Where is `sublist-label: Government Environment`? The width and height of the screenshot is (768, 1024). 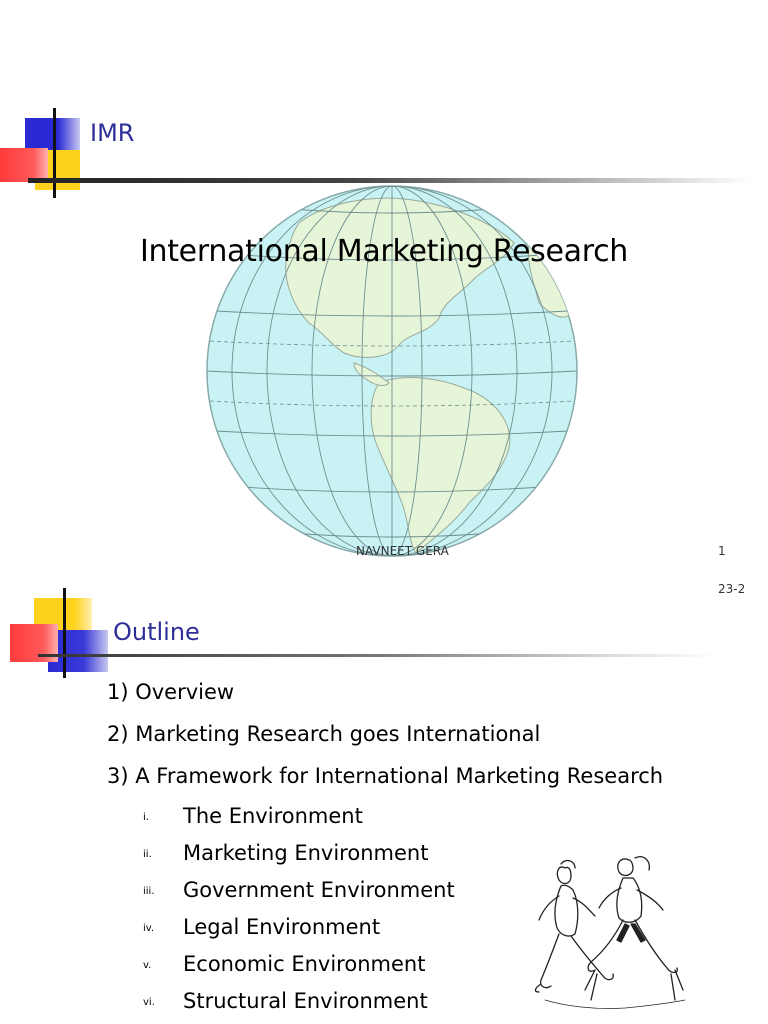
sublist-label: Government Environment is located at coordinates (319, 890).